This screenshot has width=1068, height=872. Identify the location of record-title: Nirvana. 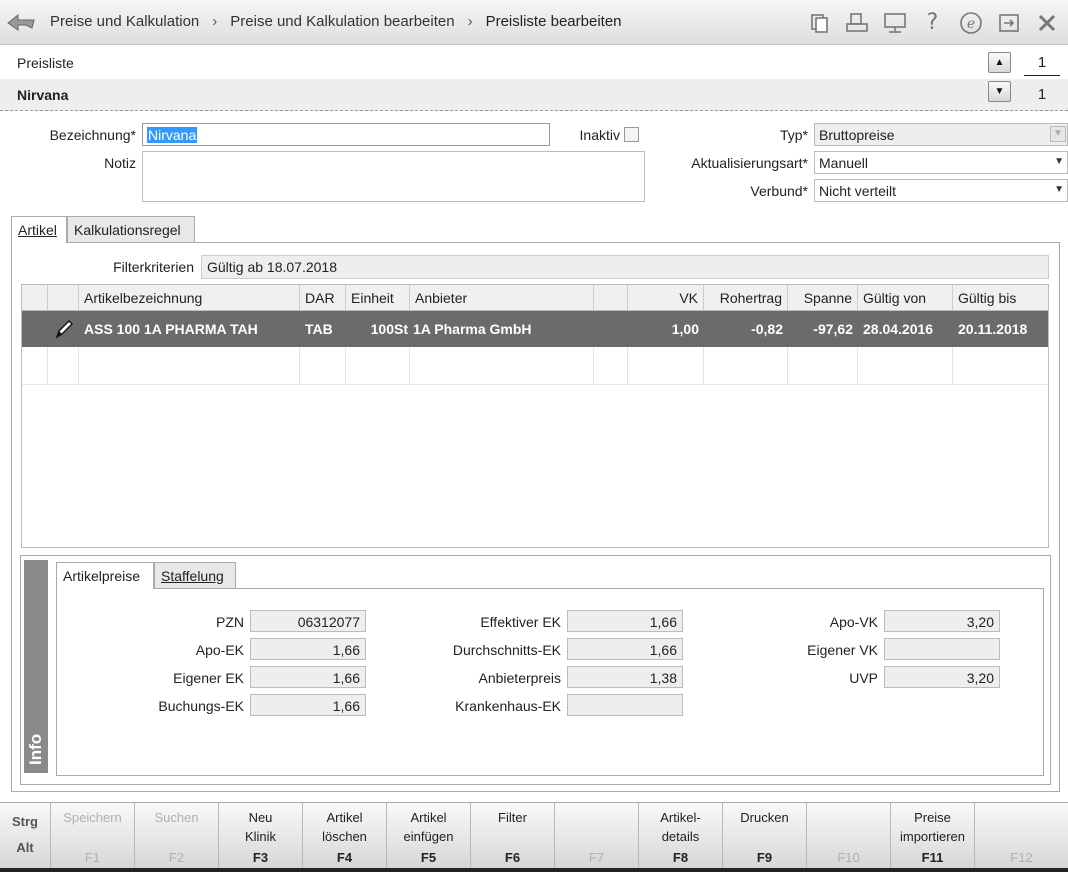
(43, 95).